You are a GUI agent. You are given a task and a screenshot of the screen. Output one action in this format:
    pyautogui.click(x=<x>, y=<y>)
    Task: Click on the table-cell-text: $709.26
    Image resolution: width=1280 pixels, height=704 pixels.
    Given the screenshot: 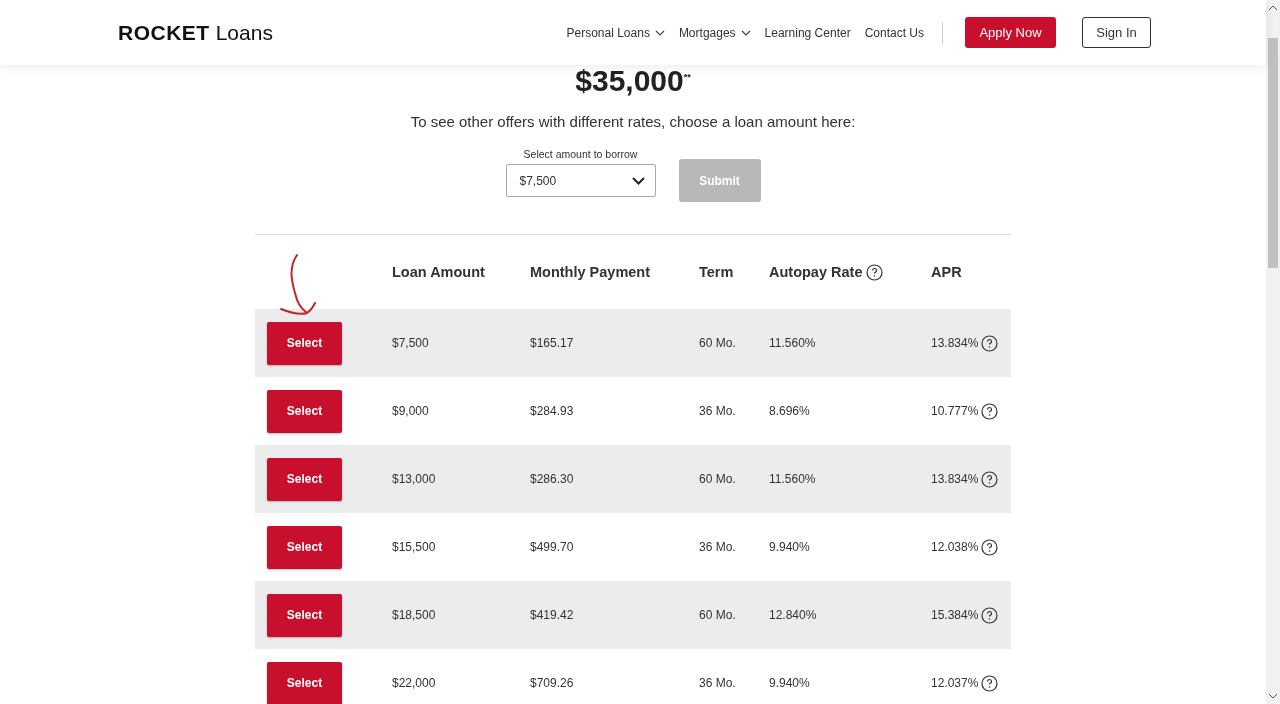 What is the action you would take?
    pyautogui.click(x=552, y=683)
    